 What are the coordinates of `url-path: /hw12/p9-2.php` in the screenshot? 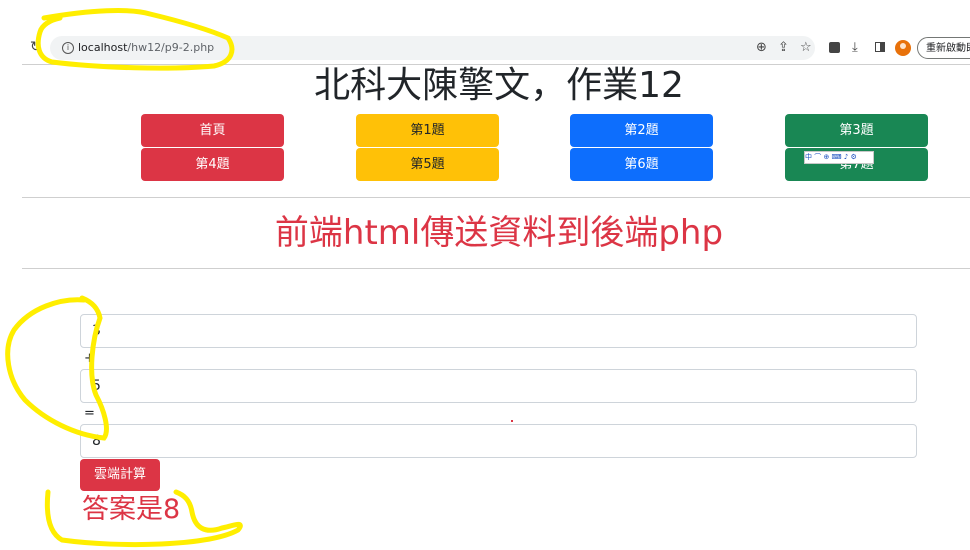 It's located at (171, 47).